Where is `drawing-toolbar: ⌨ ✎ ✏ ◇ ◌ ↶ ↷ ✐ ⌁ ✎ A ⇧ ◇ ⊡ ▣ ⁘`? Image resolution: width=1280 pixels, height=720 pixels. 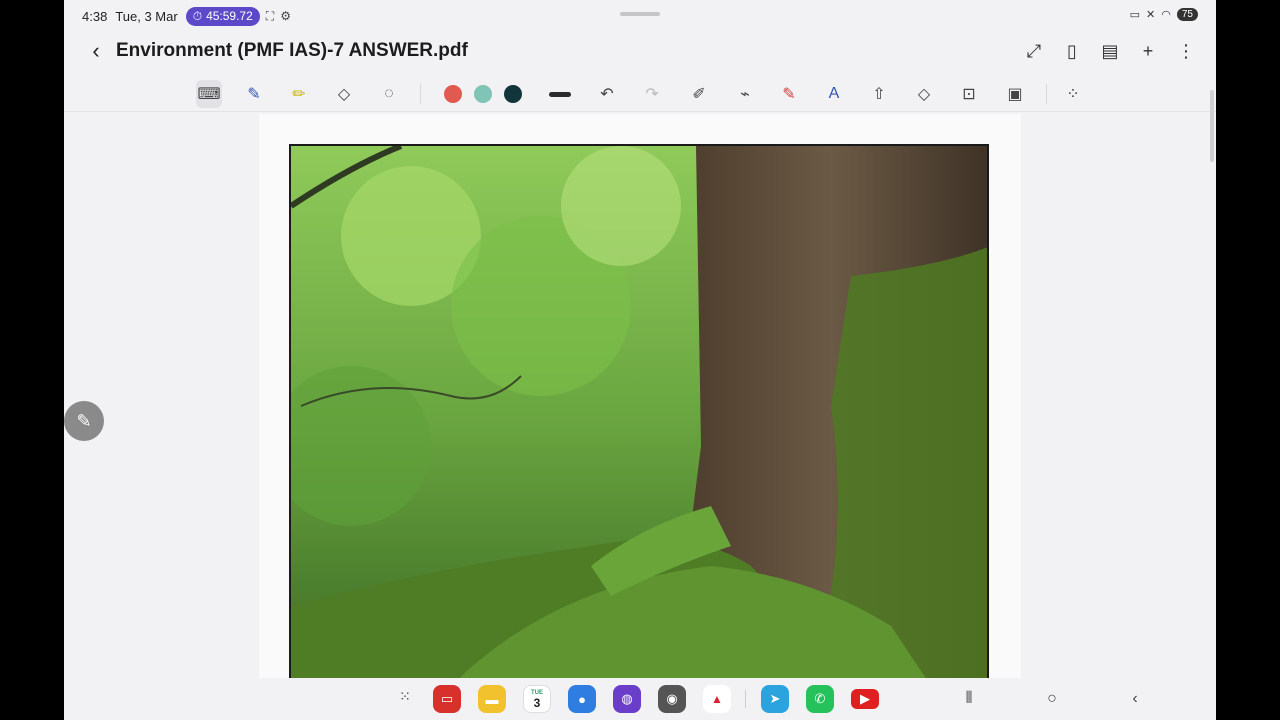 drawing-toolbar: ⌨ ✎ ✏ ◇ ◌ ↶ ↷ ✐ ⌁ ✎ A ⇧ ◇ ⊡ ▣ ⁘ is located at coordinates (640, 94).